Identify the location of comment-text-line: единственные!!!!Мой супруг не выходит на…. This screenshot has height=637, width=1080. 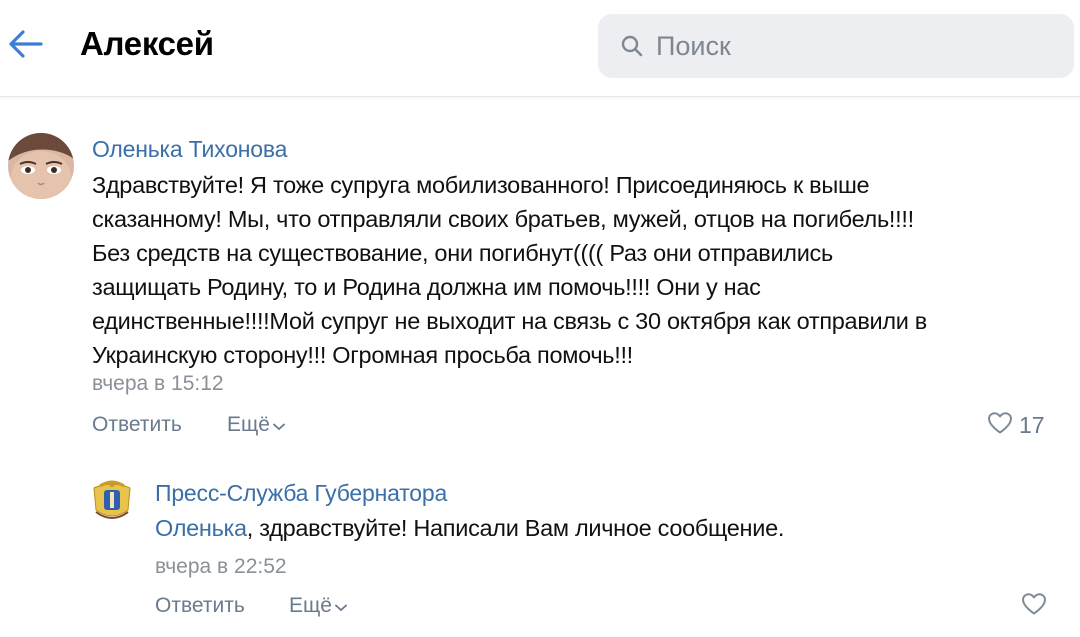
(509, 321).